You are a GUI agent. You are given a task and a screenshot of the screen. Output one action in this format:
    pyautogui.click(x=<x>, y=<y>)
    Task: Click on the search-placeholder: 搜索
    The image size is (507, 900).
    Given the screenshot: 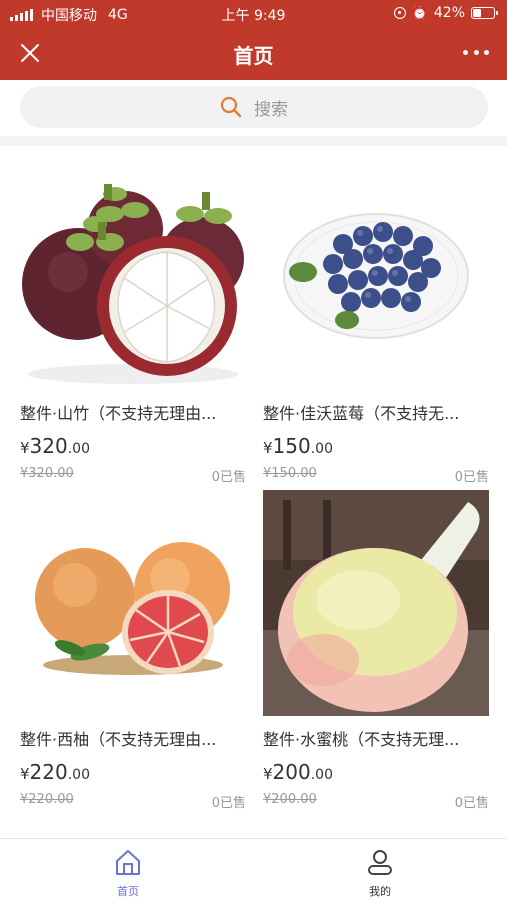 What is the action you would take?
    pyautogui.click(x=271, y=109)
    